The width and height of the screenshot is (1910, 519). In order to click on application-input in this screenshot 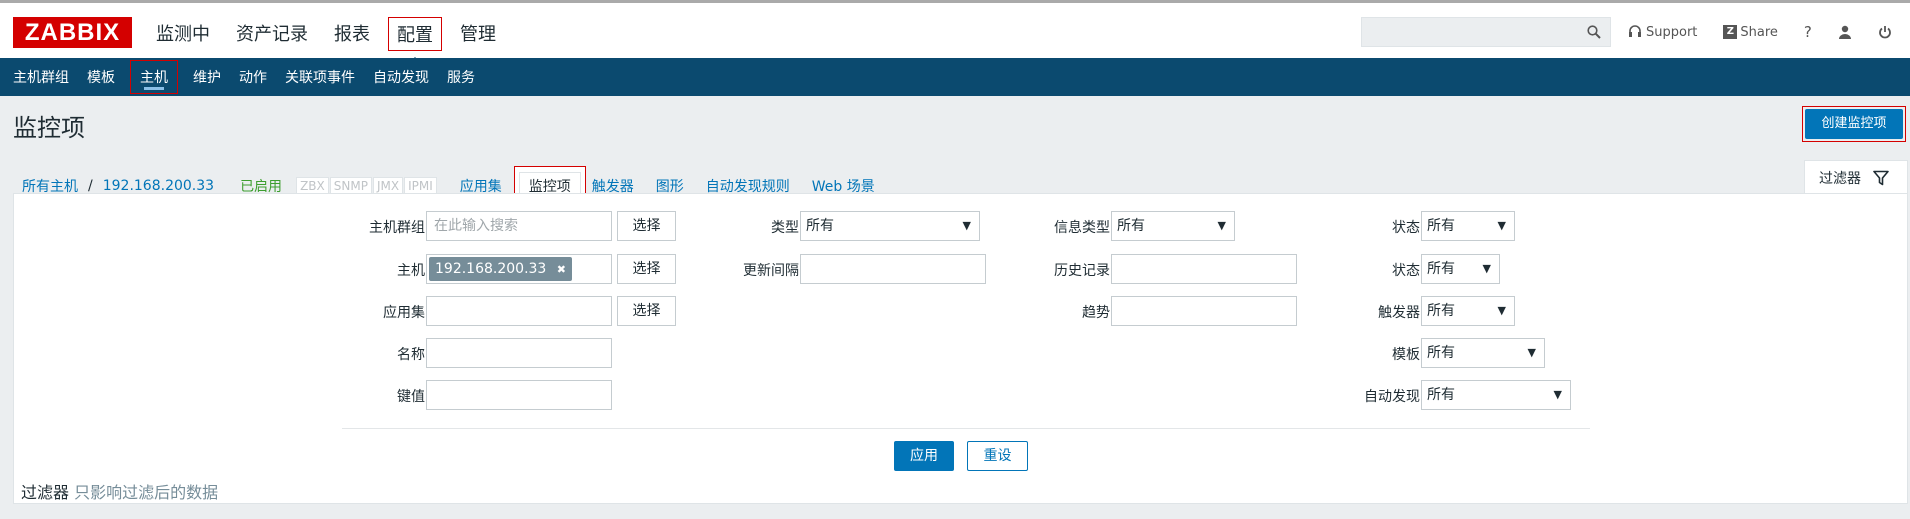, I will do `click(519, 311)`.